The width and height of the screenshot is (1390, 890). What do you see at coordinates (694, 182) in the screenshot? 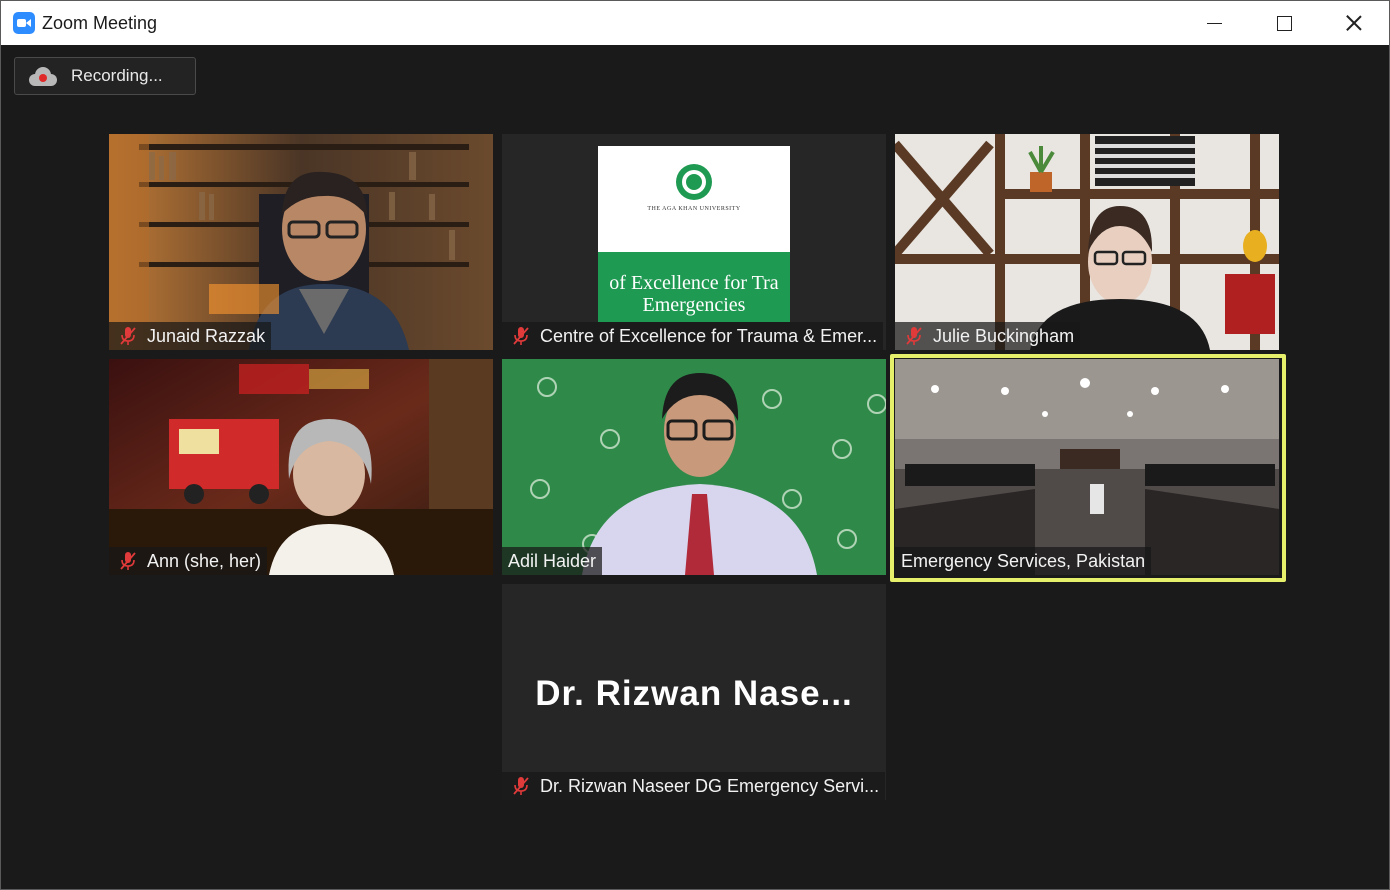
I see `aga-khan-logo-icon` at bounding box center [694, 182].